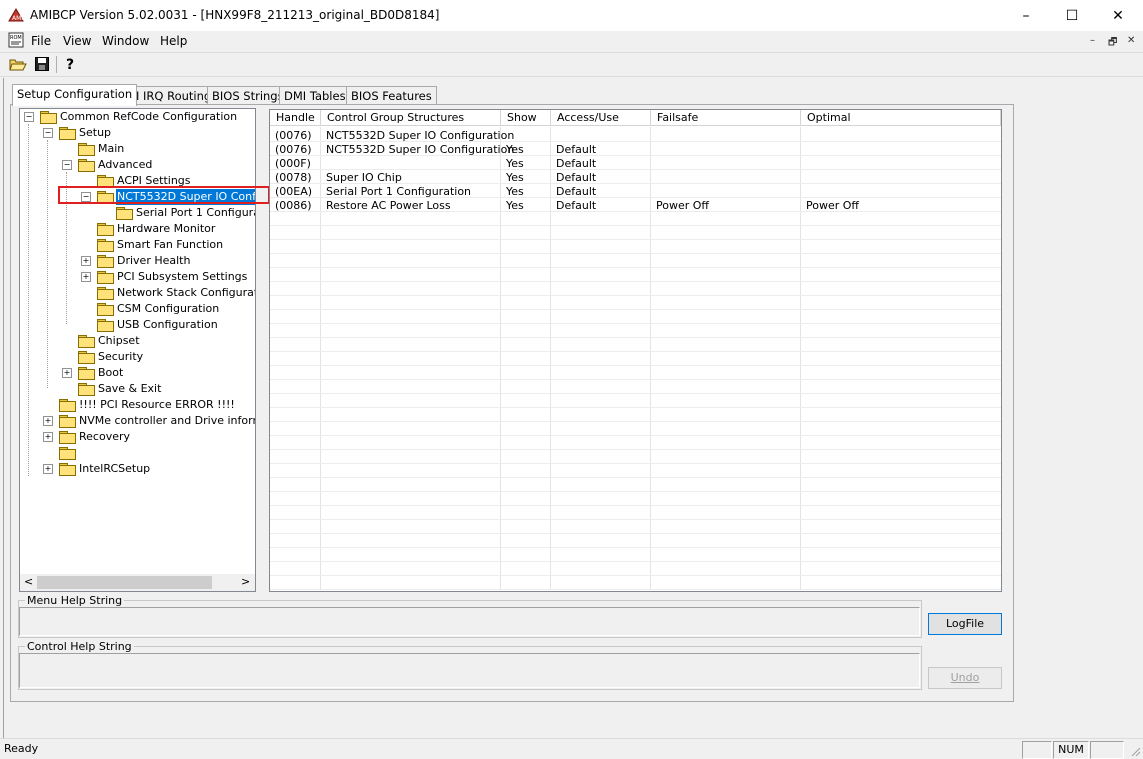 This screenshot has width=1143, height=759. I want to click on menu-help-text, so click(469, 621).